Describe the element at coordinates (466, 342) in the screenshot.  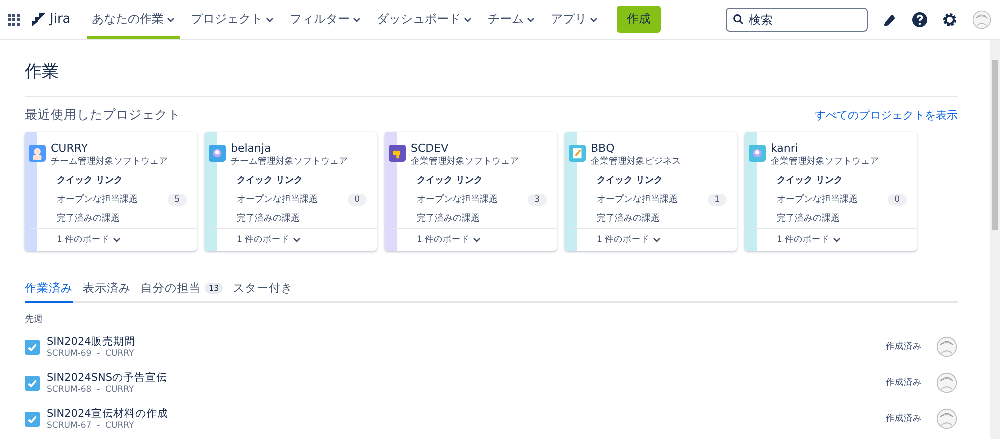
I see `issue-title: SIN2024販売期間` at that location.